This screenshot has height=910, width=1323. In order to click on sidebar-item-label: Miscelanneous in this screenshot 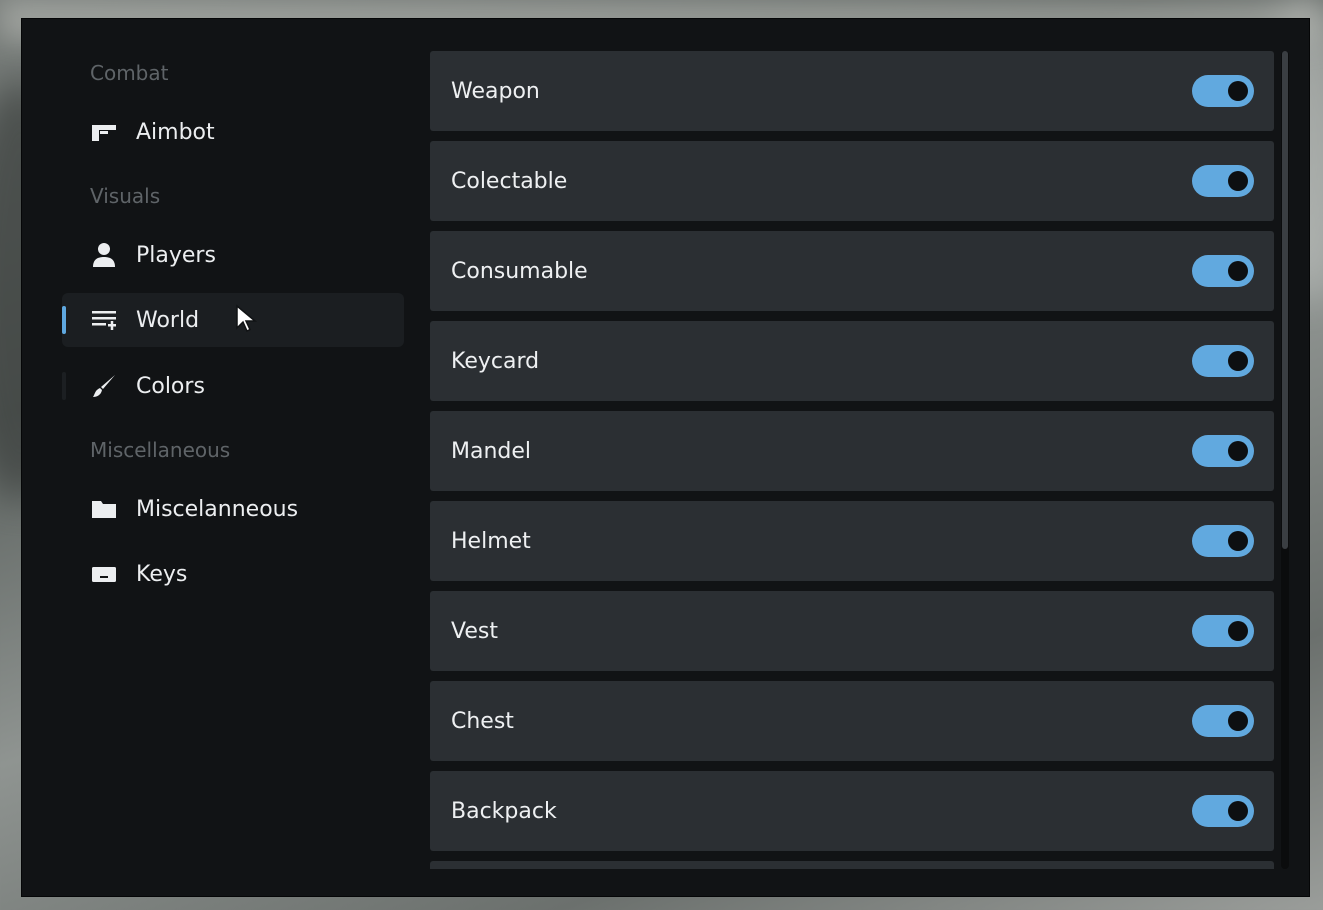, I will do `click(217, 509)`.